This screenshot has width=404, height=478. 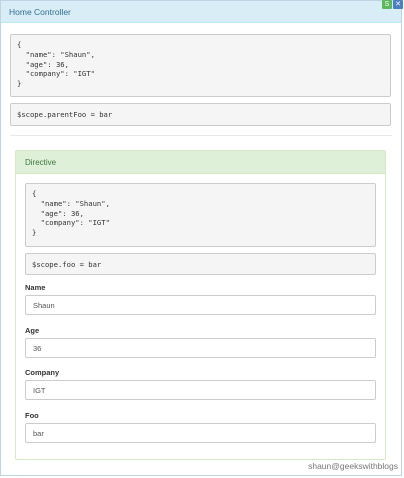 What do you see at coordinates (387, 4) in the screenshot?
I see `refresh-icon: S` at bounding box center [387, 4].